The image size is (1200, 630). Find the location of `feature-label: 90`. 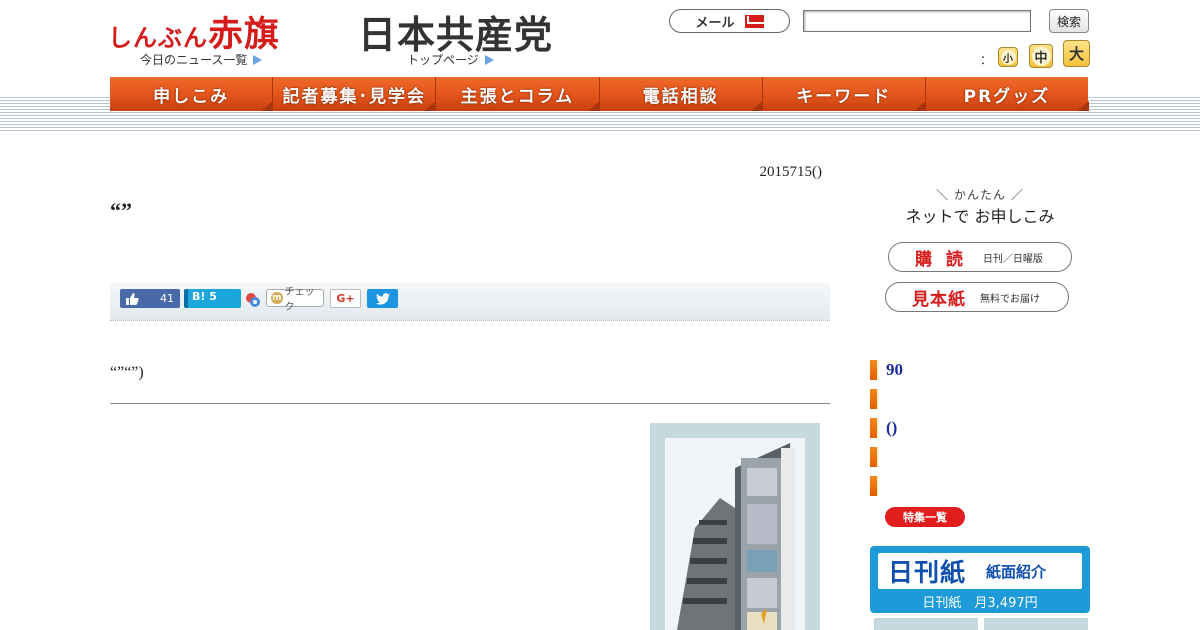

feature-label: 90 is located at coordinates (894, 369).